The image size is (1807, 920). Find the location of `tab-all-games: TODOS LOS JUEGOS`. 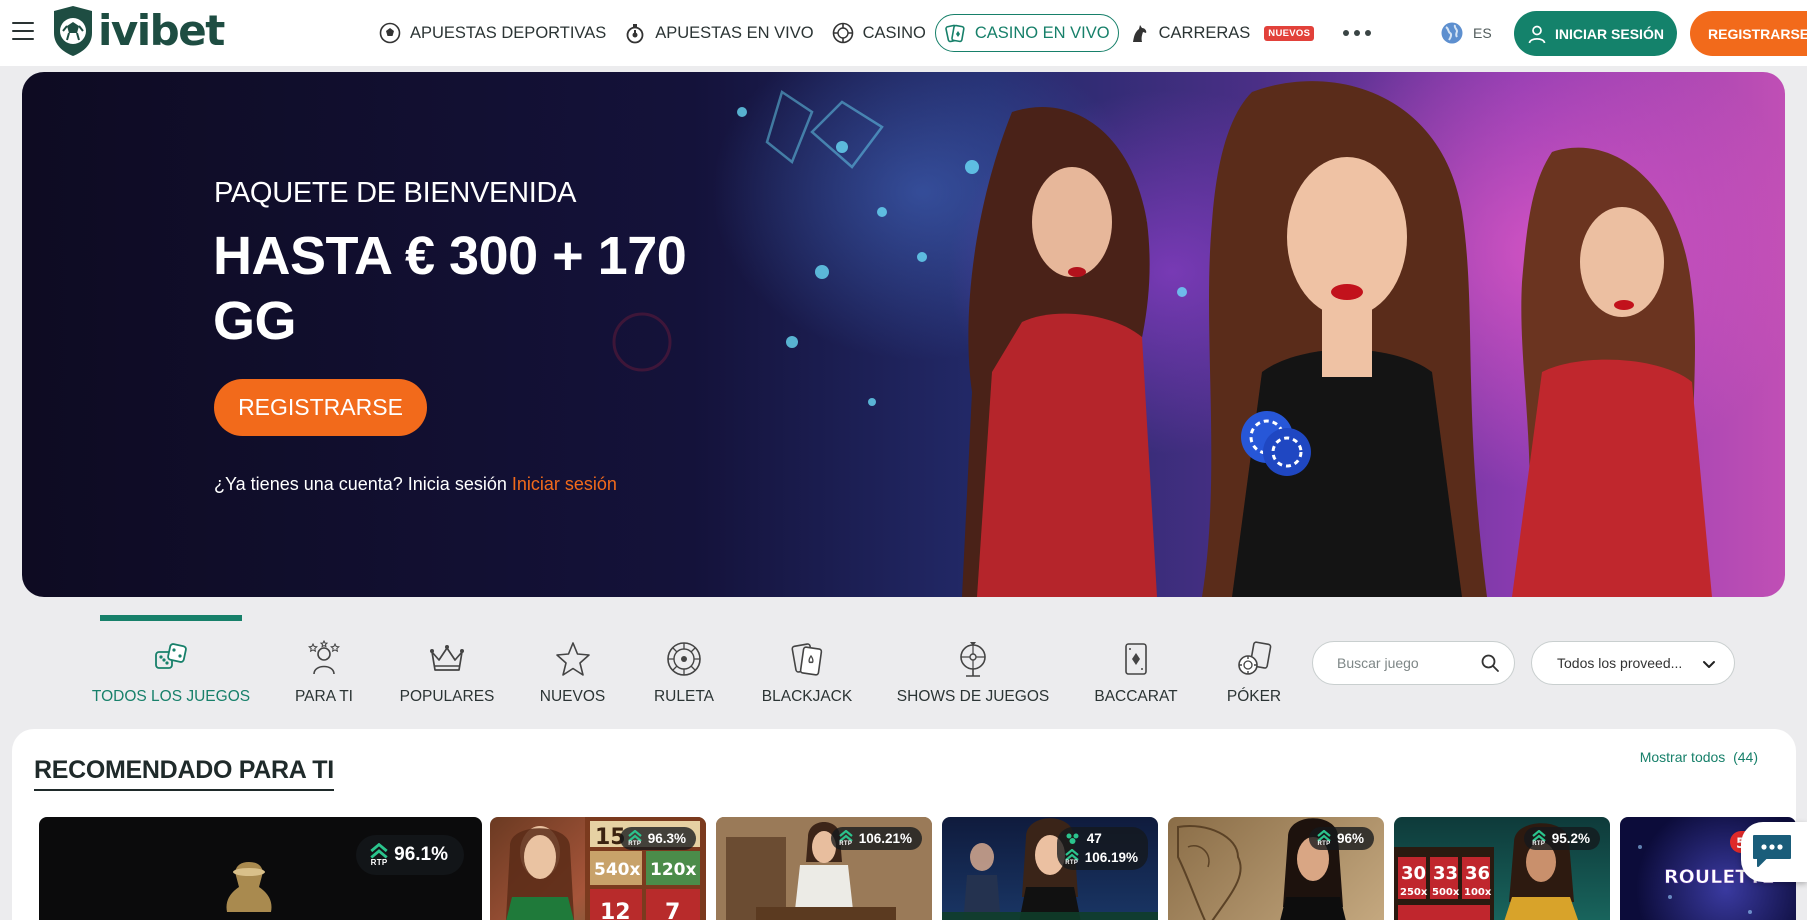

tab-all-games: TODOS LOS JUEGOS is located at coordinates (171, 665).